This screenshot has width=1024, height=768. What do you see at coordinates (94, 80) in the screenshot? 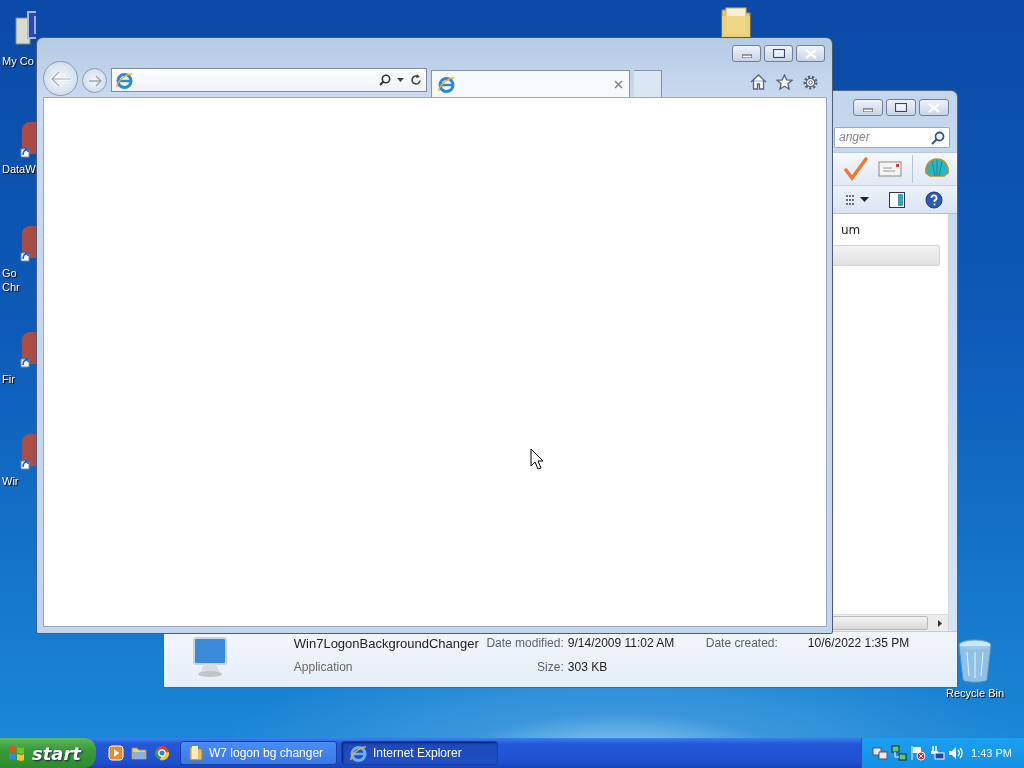
I see `arrow-right-icon` at bounding box center [94, 80].